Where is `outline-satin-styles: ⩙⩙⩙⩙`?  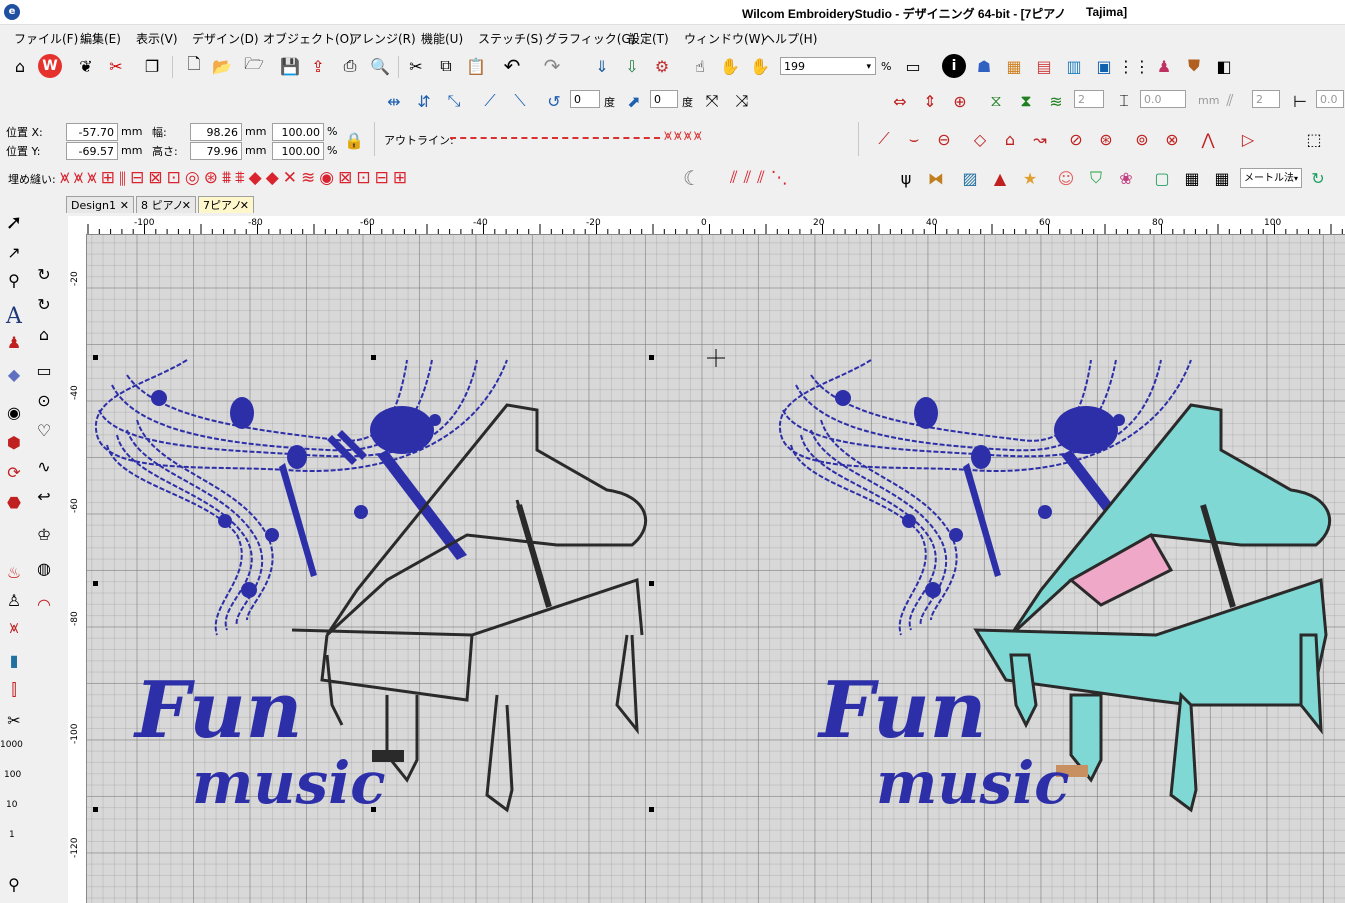 outline-satin-styles: ⩙⩙⩙⩙ is located at coordinates (724, 136).